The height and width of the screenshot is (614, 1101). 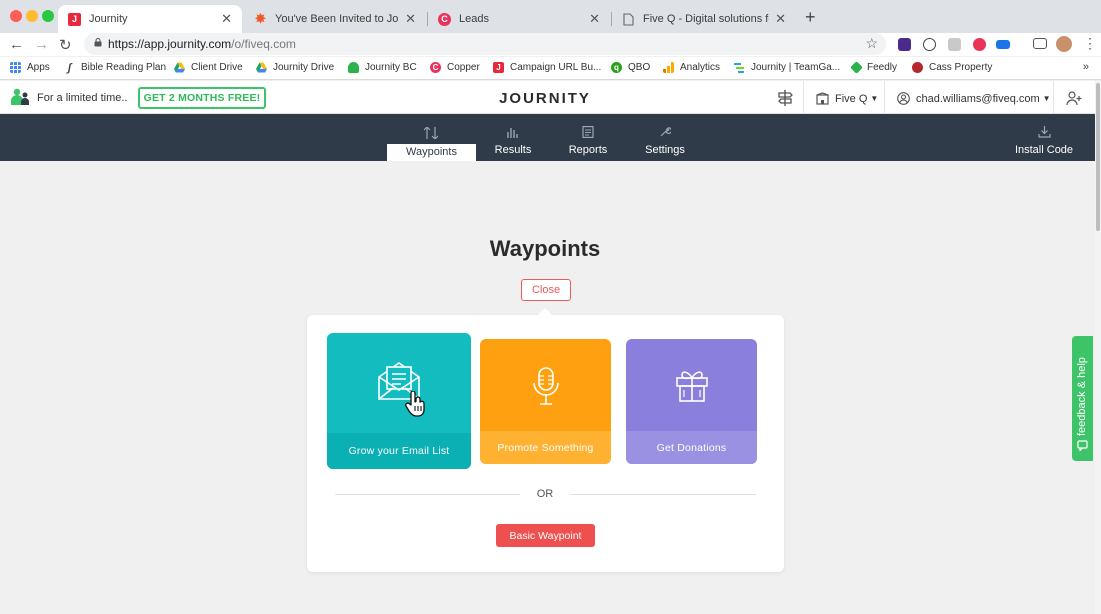 I want to click on close-button: Close, so click(x=546, y=290).